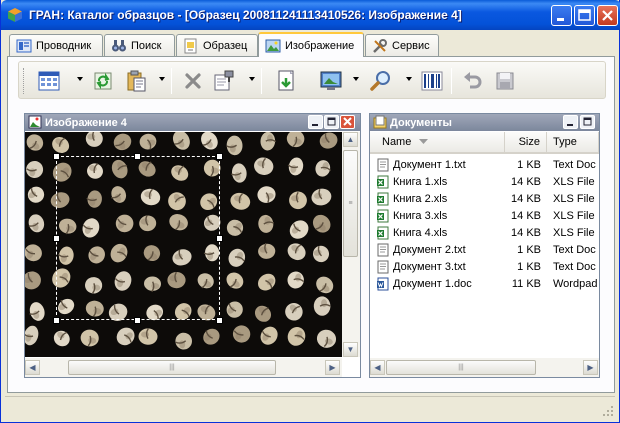 The height and width of the screenshot is (423, 620). What do you see at coordinates (350, 139) in the screenshot?
I see `scroll-up-button: ▲` at bounding box center [350, 139].